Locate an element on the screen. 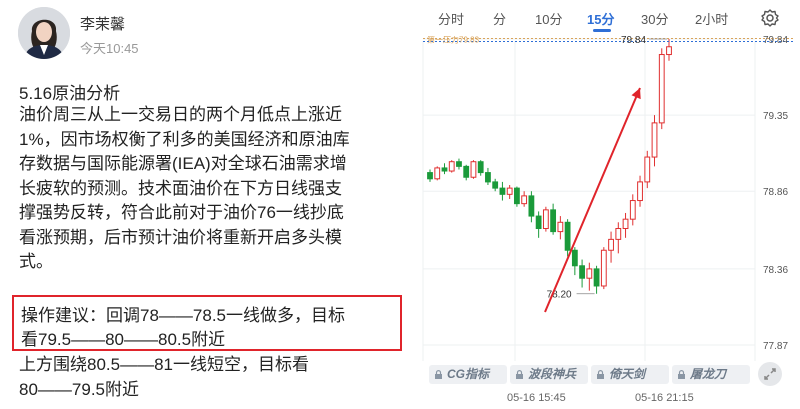  body-line: 长疲软的预测。技术面油价在下方日线强支 is located at coordinates (180, 188).